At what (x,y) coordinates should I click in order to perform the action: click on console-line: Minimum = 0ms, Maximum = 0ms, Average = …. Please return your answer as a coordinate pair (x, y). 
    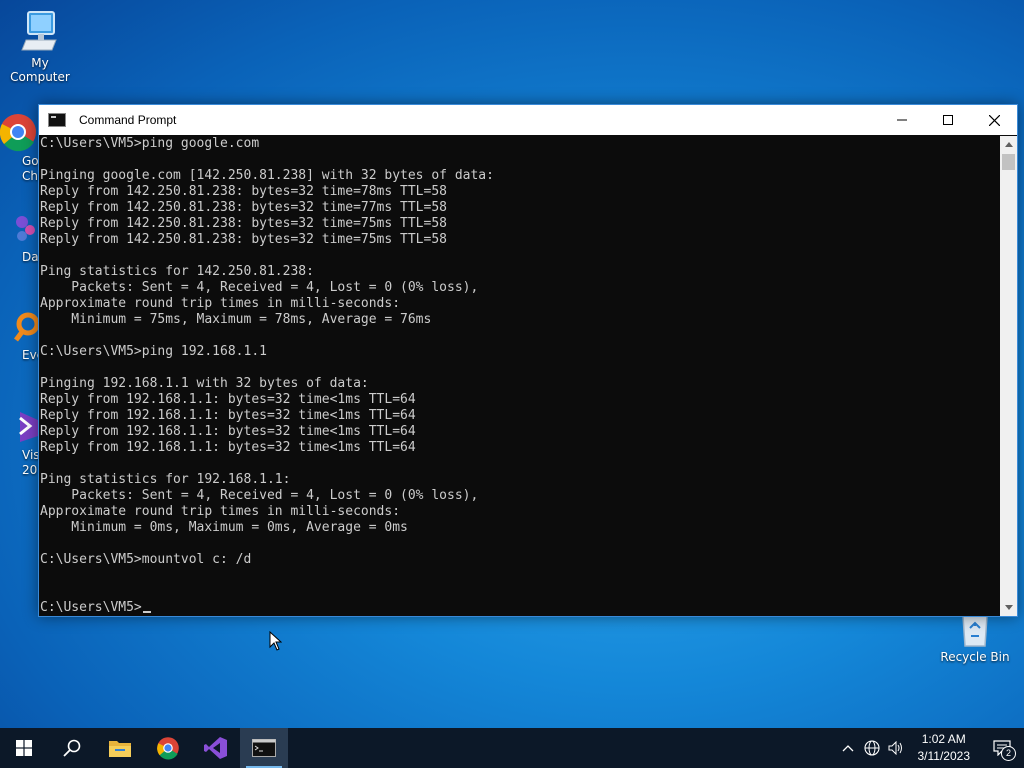
    Looking at the image, I should click on (224, 527).